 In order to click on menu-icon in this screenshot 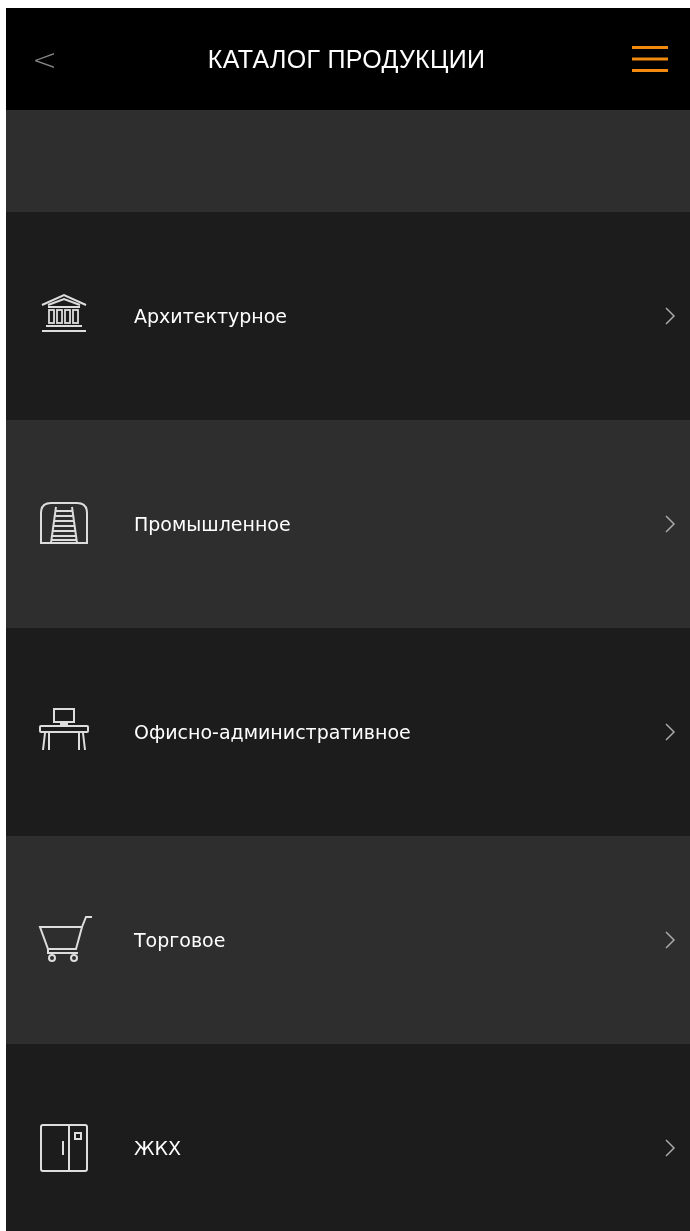, I will do `click(650, 59)`.